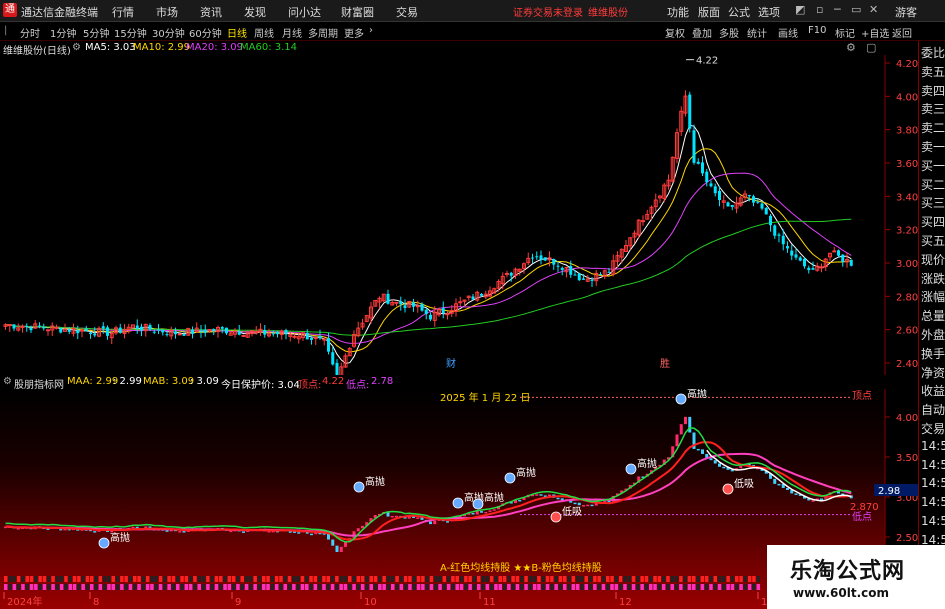 Image resolution: width=945 pixels, height=609 pixels. What do you see at coordinates (168, 32) in the screenshot?
I see `period-30min: 30分钟` at bounding box center [168, 32].